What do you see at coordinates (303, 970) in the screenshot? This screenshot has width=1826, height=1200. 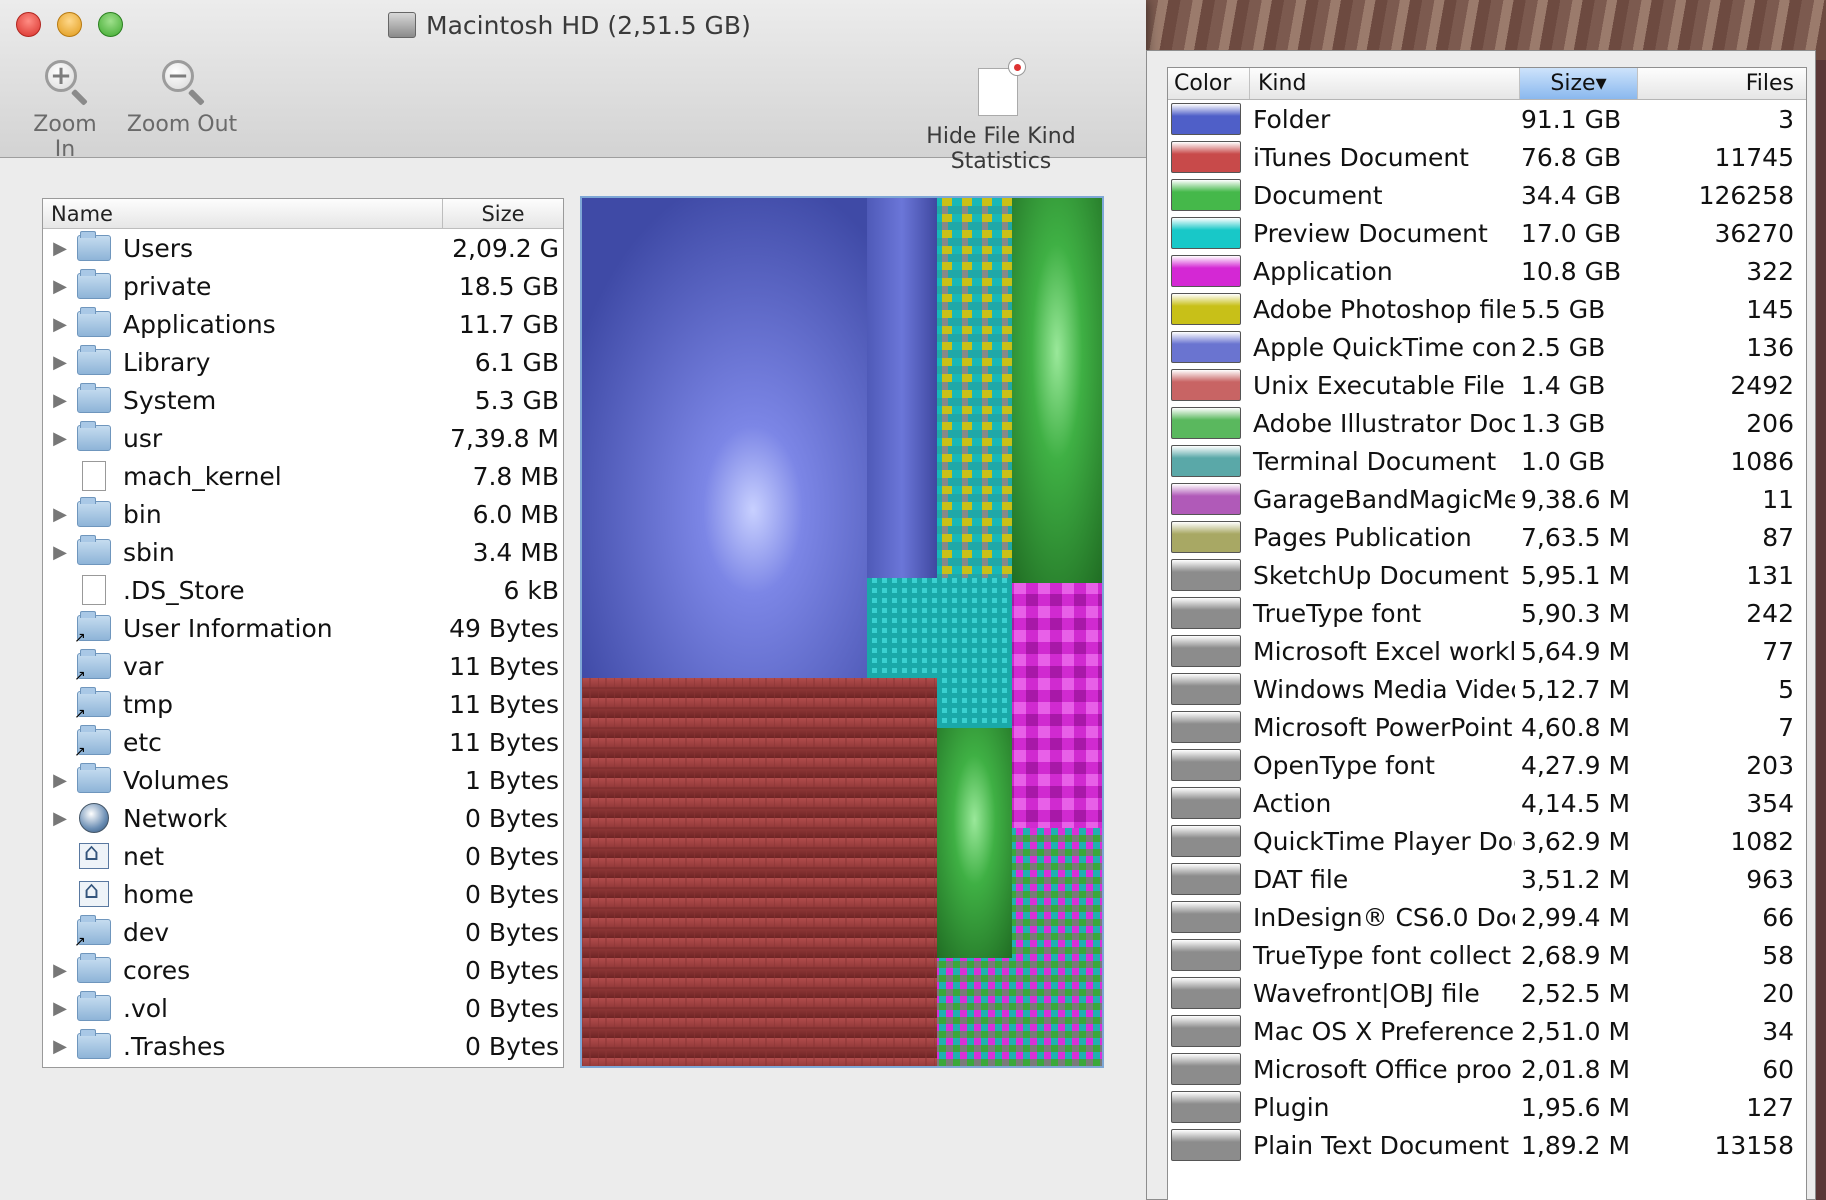 I see `file-tree-row: ▶ cores 0 Bytes` at bounding box center [303, 970].